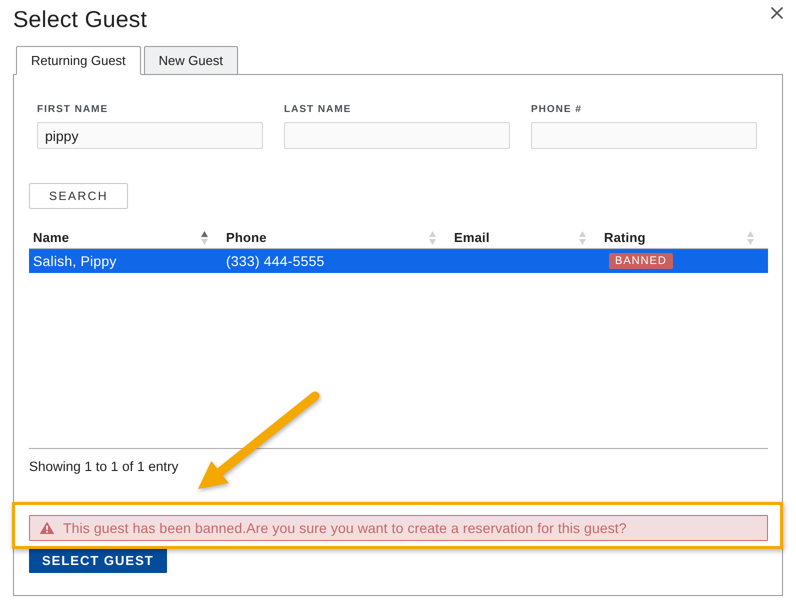 The width and height of the screenshot is (796, 607). I want to click on table-row: Salish, Pippy (333) 444-5555 BANNED, so click(398, 261).